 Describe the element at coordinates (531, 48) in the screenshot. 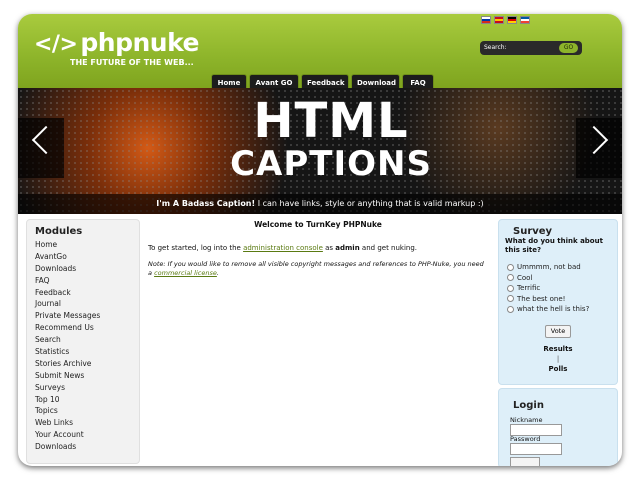

I see `search-box: Search: GO` at that location.